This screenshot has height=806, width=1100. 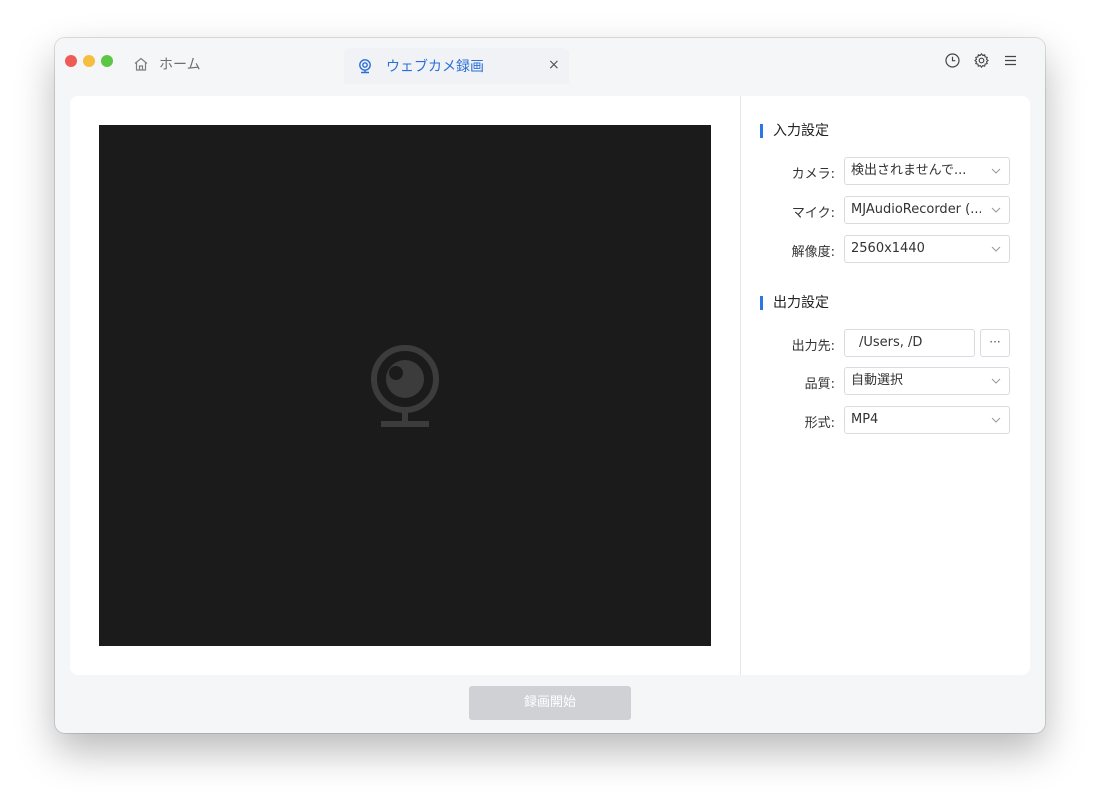 What do you see at coordinates (180, 65) in the screenshot?
I see `tab-home-label: ホーム` at bounding box center [180, 65].